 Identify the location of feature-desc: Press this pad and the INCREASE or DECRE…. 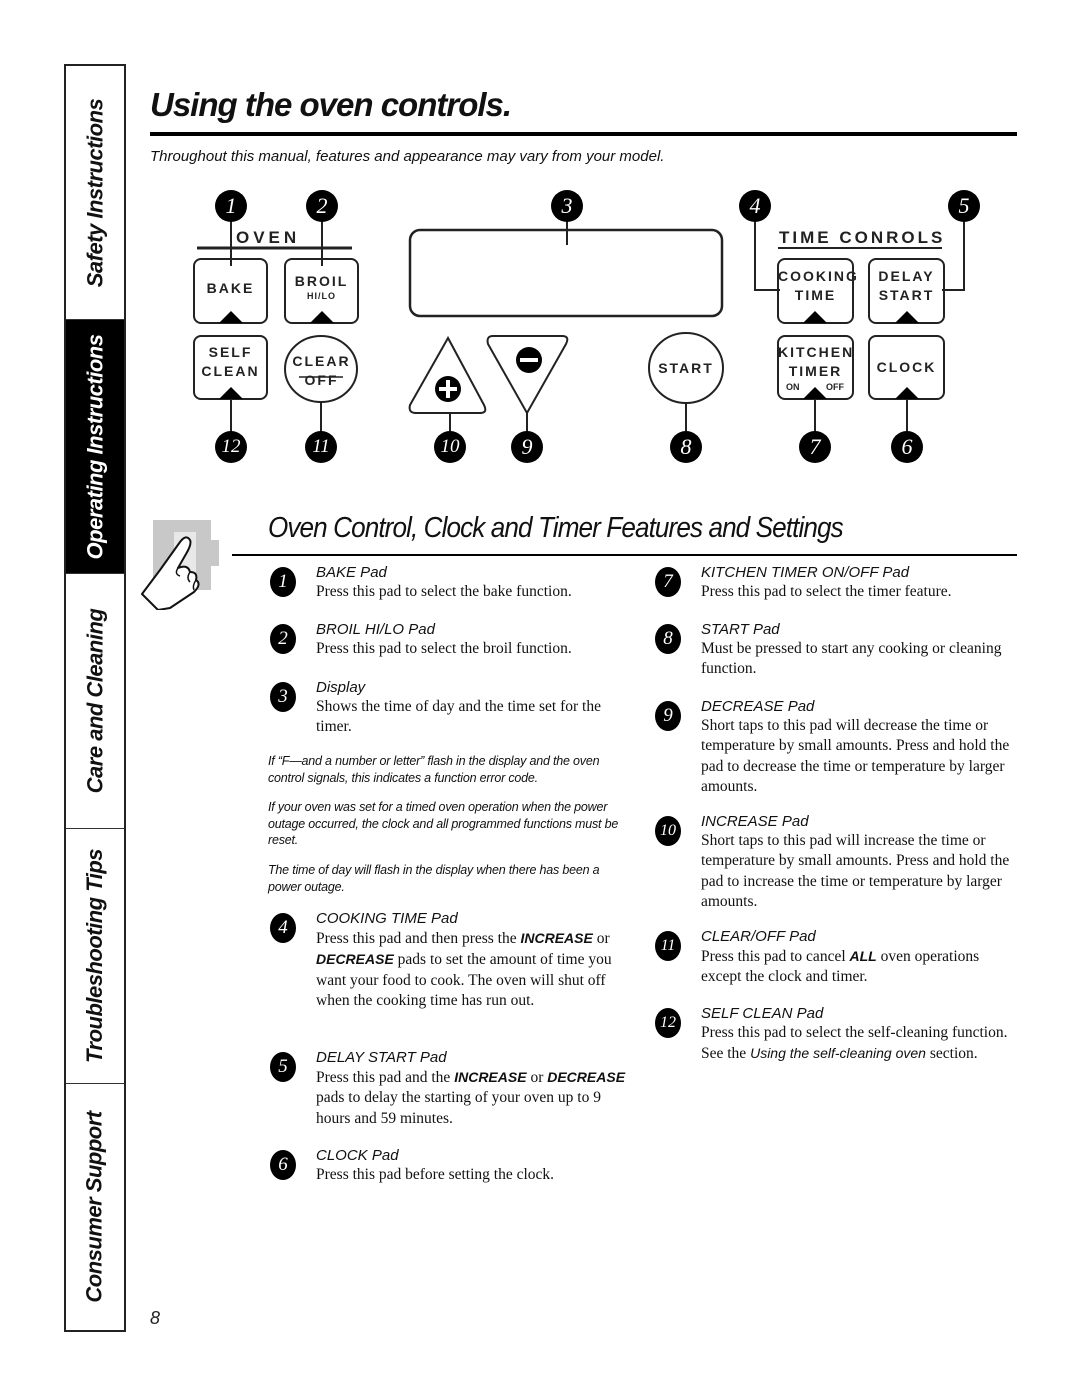
(471, 1098).